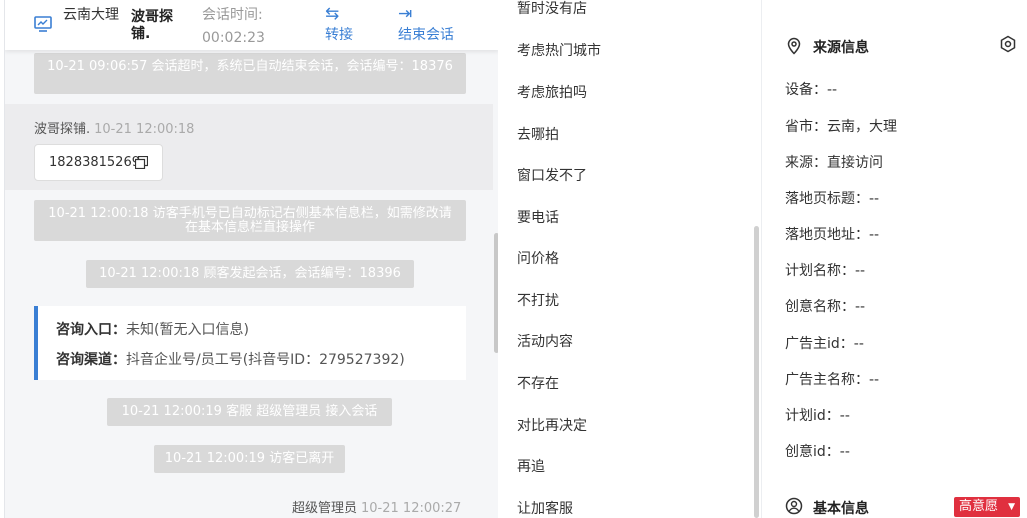 Image resolution: width=1027 pixels, height=518 pixels. What do you see at coordinates (538, 300) in the screenshot?
I see `quick-reply-item: 不打扰` at bounding box center [538, 300].